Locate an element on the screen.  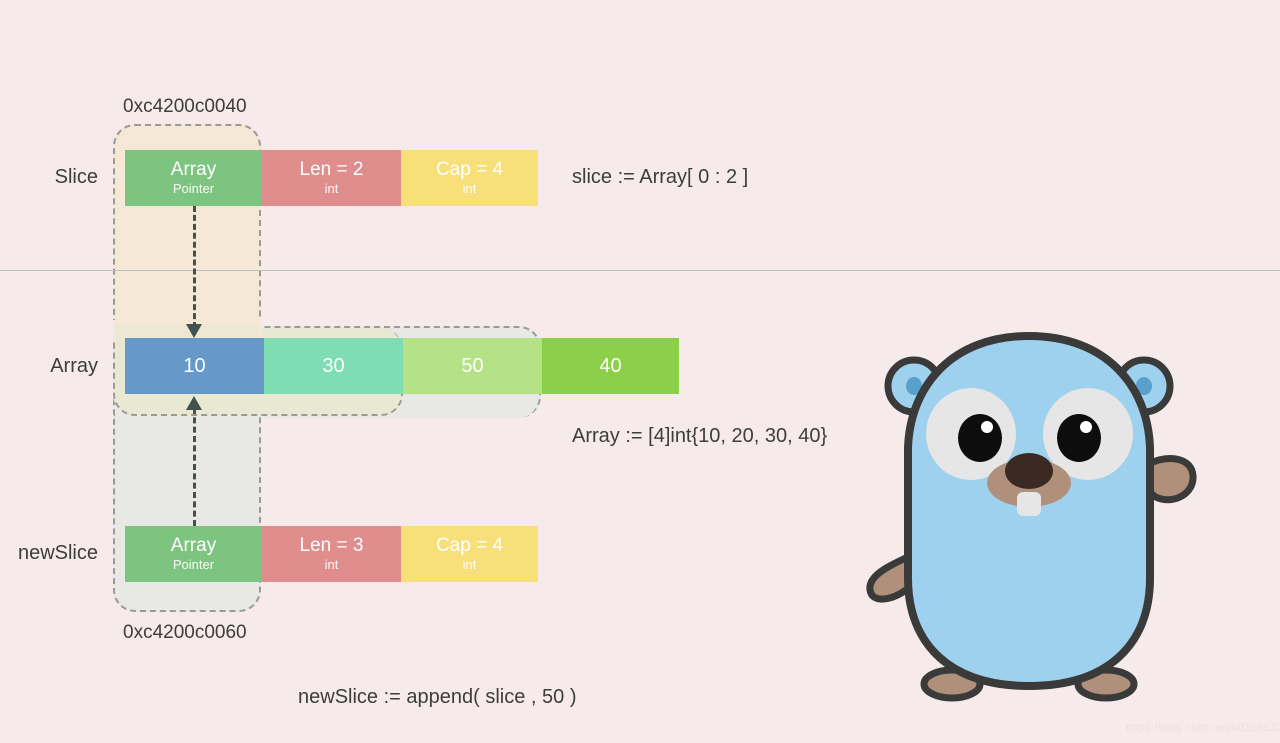
go-gopher-icon is located at coordinates (1031, 517).